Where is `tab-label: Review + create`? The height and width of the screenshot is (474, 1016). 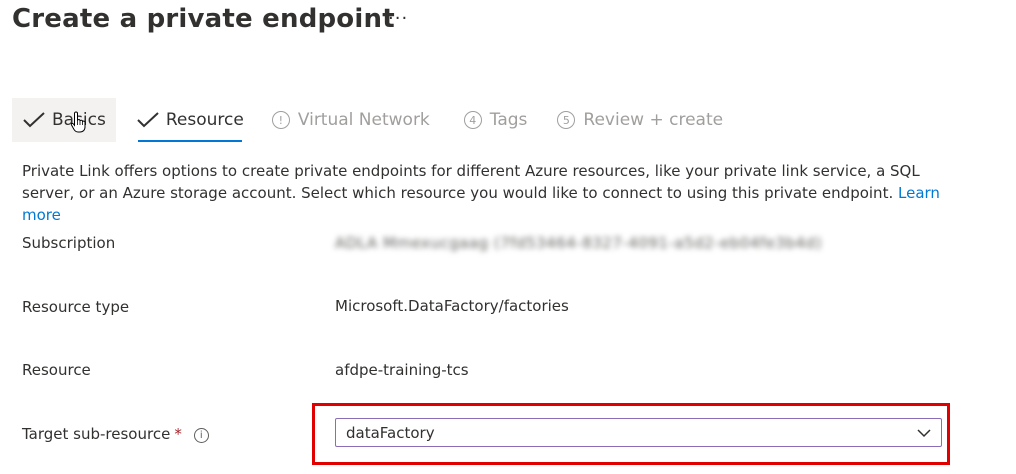 tab-label: Review + create is located at coordinates (653, 120).